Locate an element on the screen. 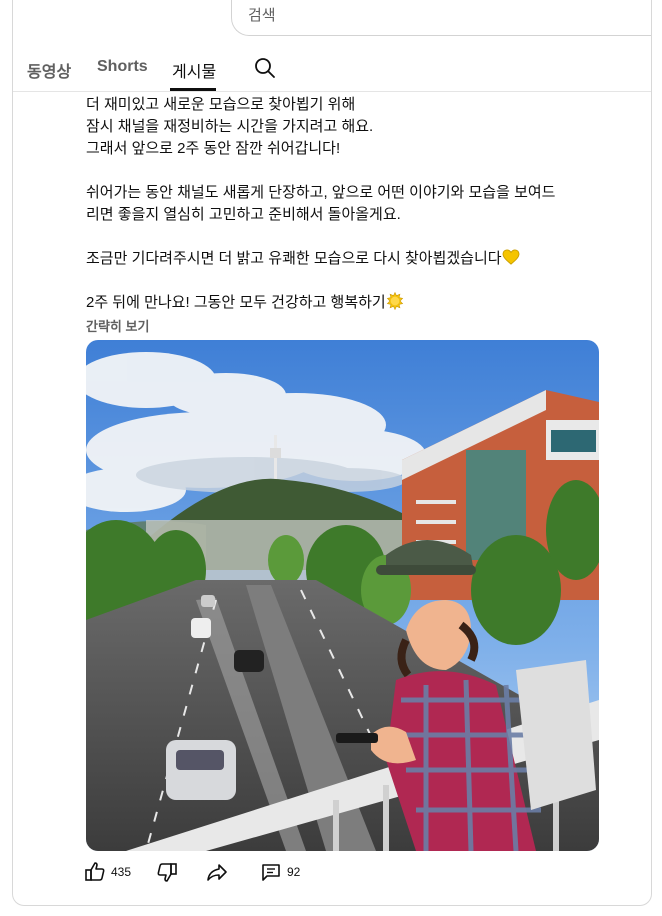 The image size is (662, 916). share-button is located at coordinates (217, 872).